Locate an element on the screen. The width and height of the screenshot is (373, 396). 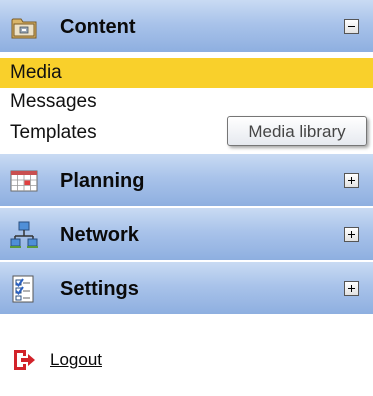
network-icon is located at coordinates (24, 234).